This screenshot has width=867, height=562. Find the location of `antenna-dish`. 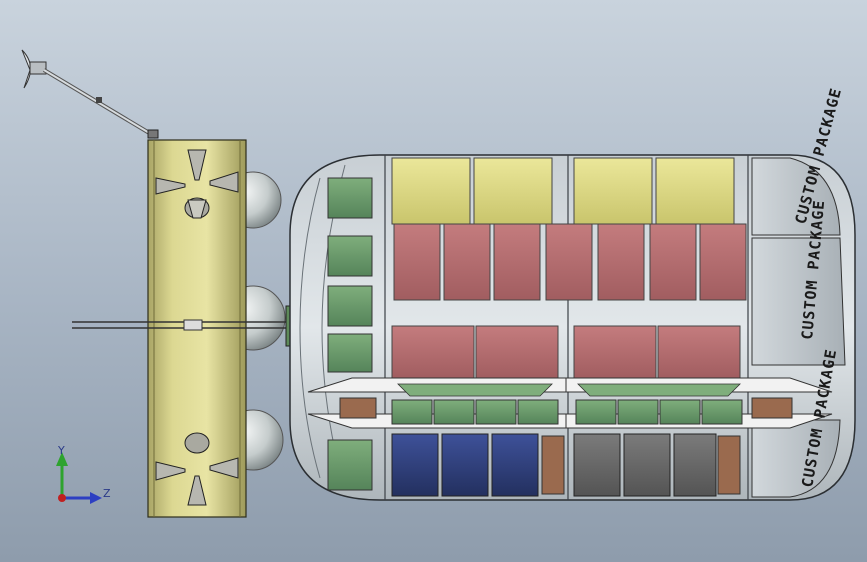

antenna-dish is located at coordinates (26, 69).